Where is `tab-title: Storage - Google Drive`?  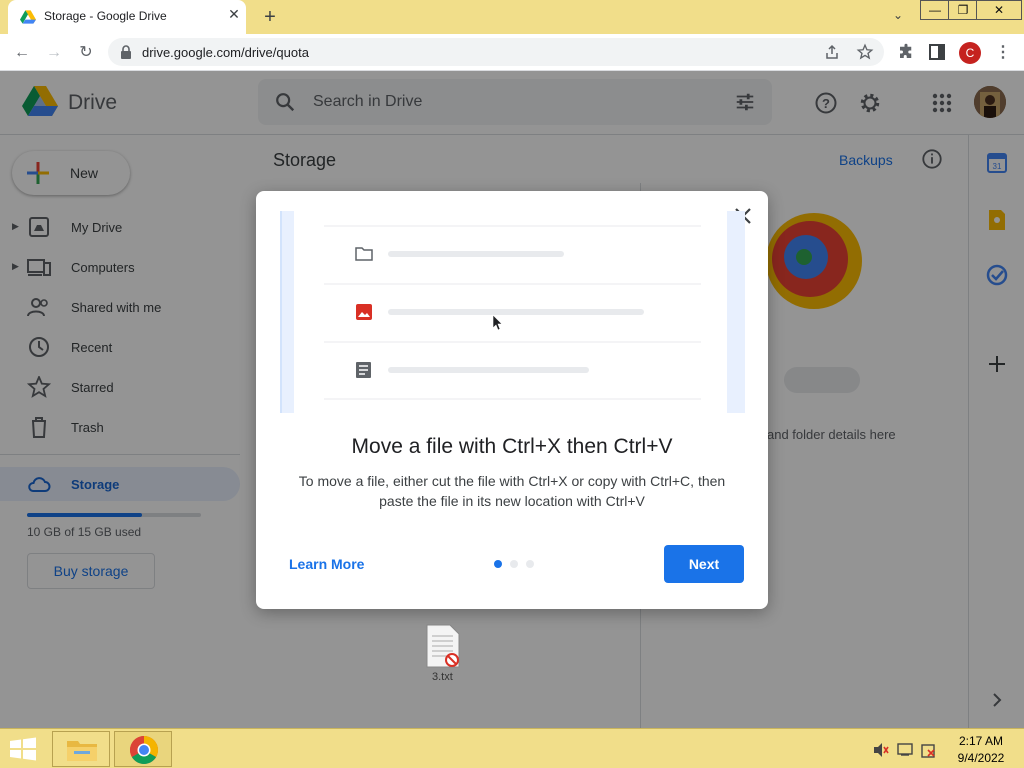
tab-title: Storage - Google Drive is located at coordinates (105, 16).